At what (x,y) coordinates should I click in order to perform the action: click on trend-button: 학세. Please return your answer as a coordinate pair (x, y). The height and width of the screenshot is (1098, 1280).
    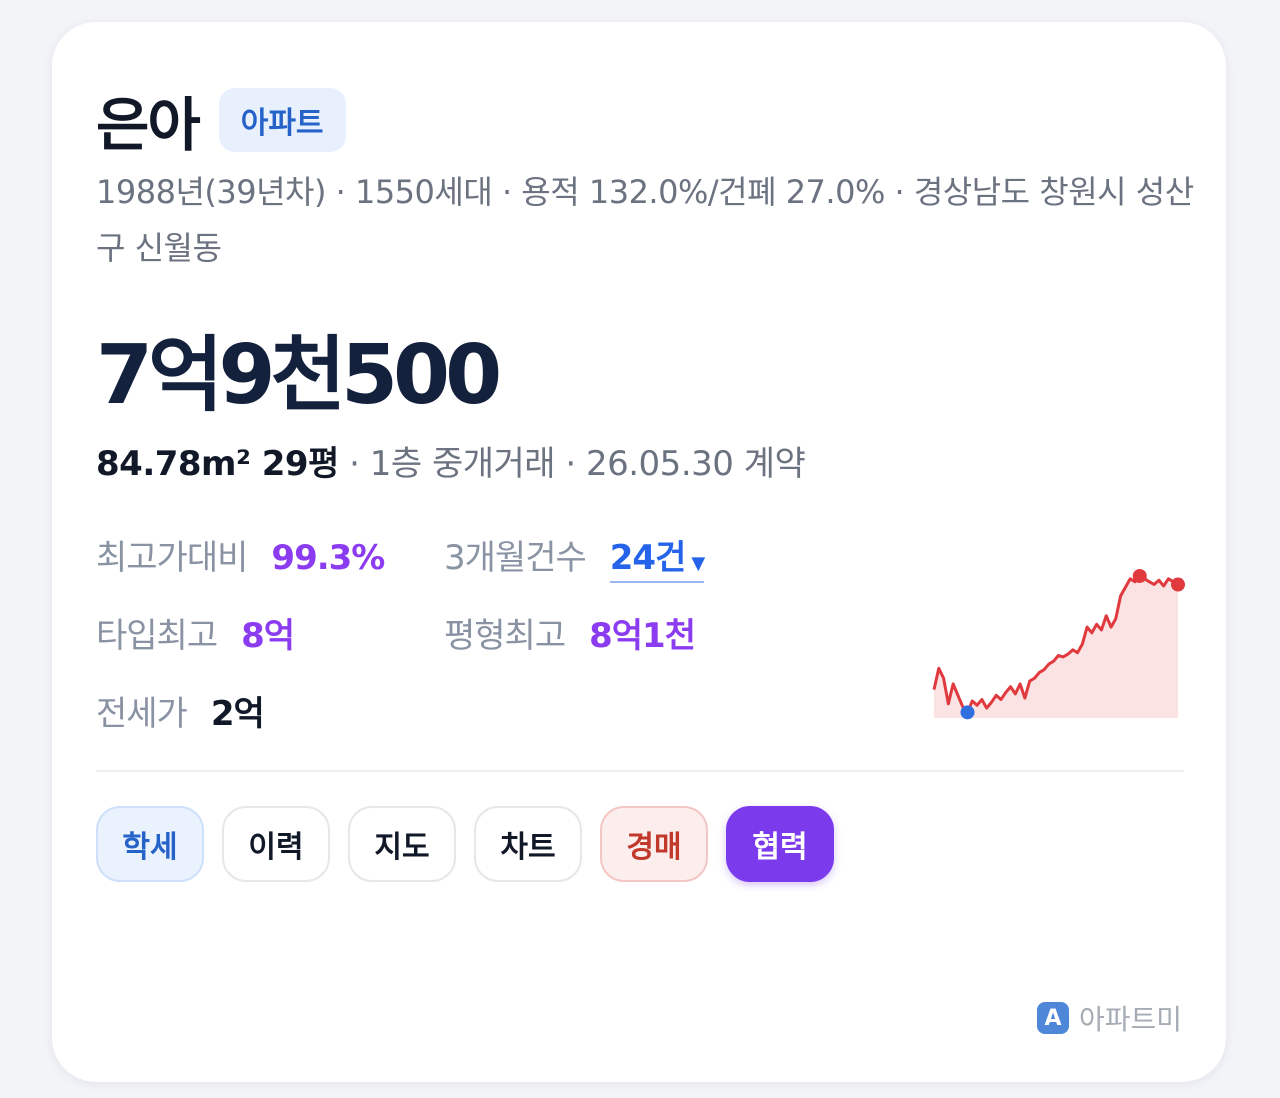
    Looking at the image, I should click on (150, 844).